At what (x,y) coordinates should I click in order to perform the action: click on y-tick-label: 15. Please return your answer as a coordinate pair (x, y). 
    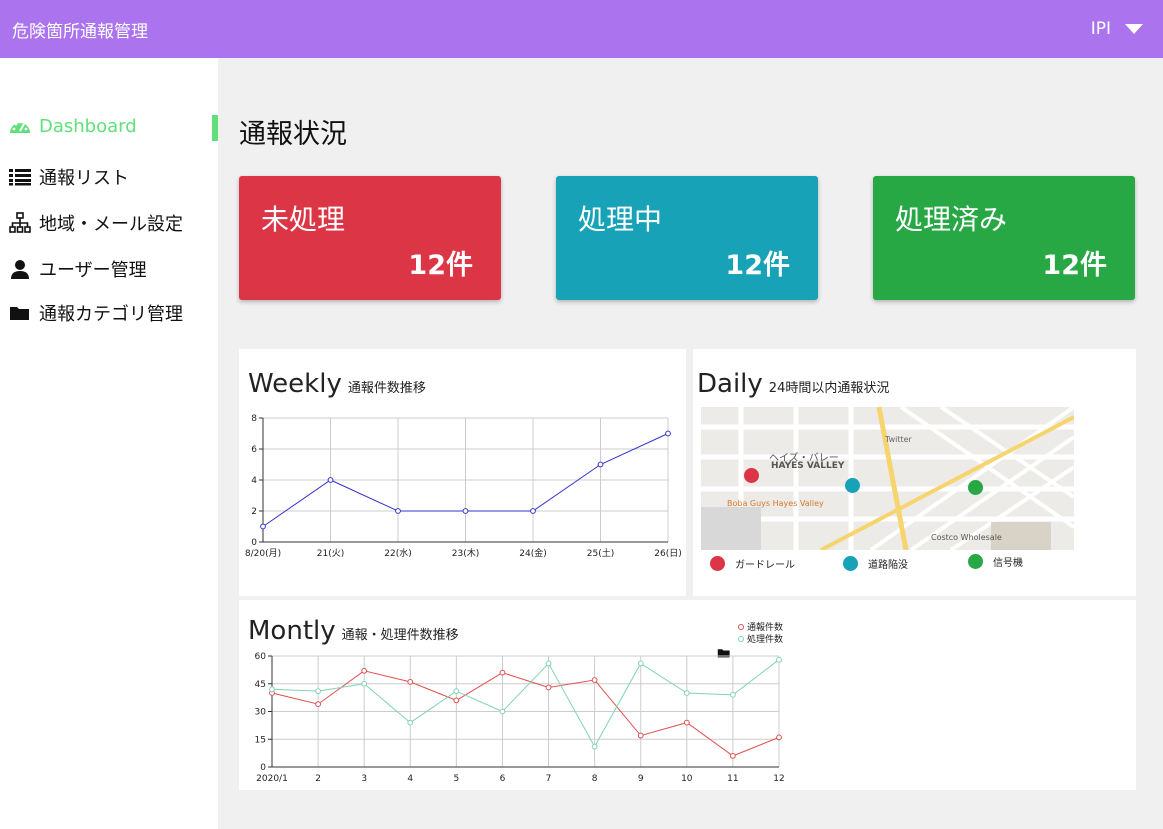
    Looking at the image, I should click on (260, 740).